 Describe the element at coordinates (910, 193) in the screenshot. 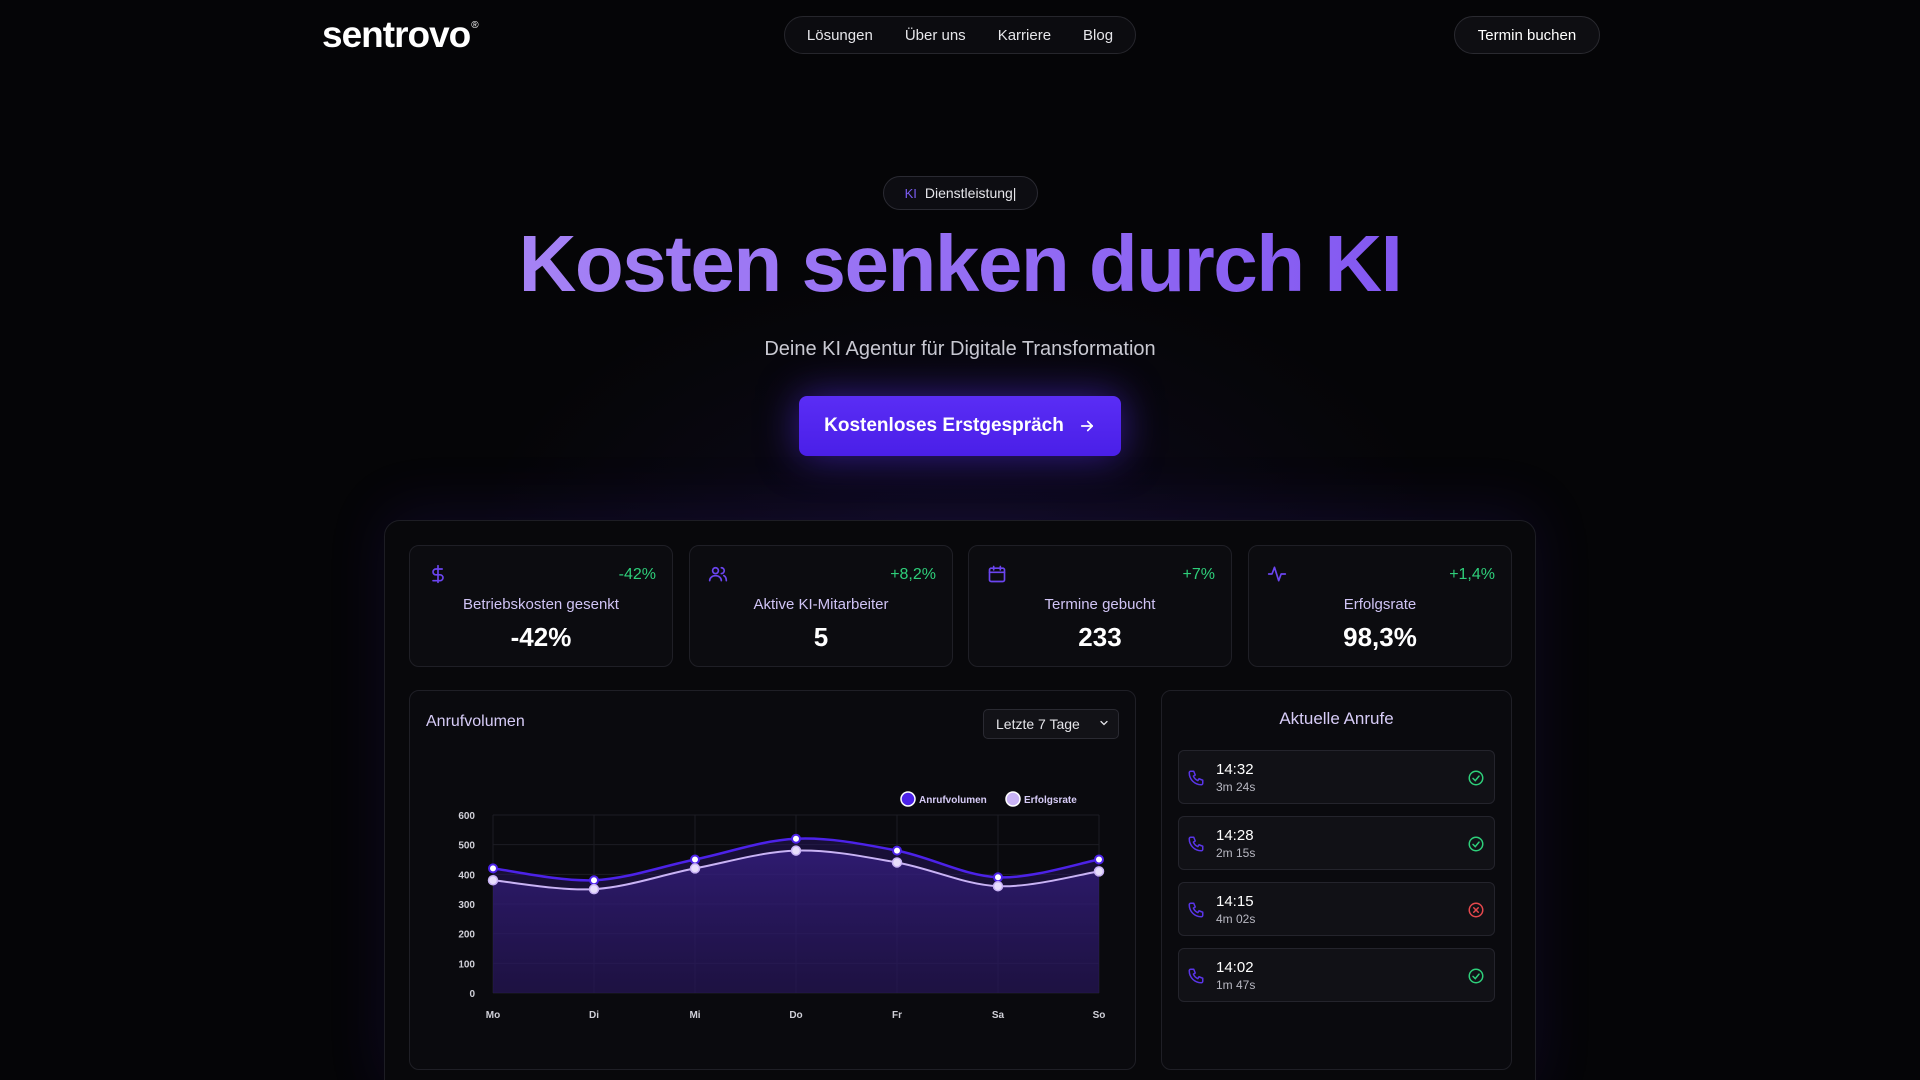

I see `badge-prefix: KI` at that location.